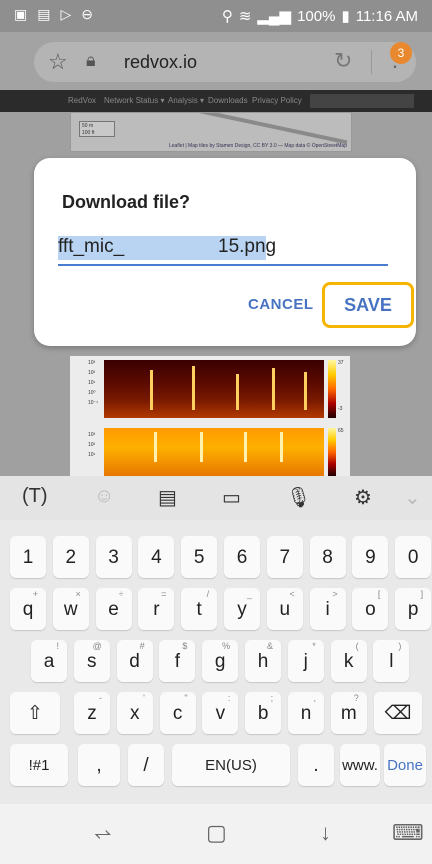  I want to click on nav-analysis: Analysis ▾, so click(186, 100).